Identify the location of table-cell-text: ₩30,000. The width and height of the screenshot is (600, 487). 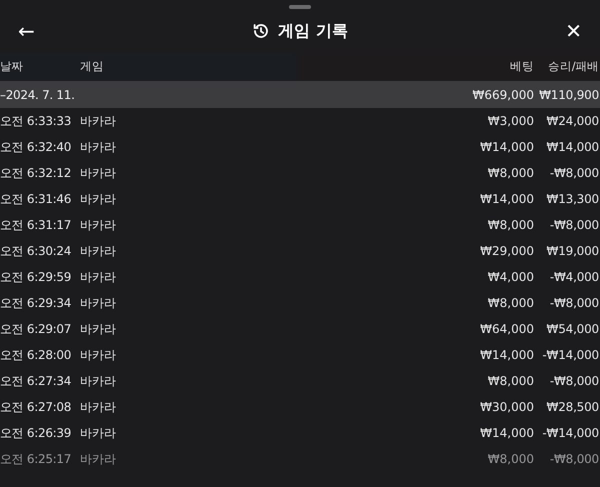
(506, 407).